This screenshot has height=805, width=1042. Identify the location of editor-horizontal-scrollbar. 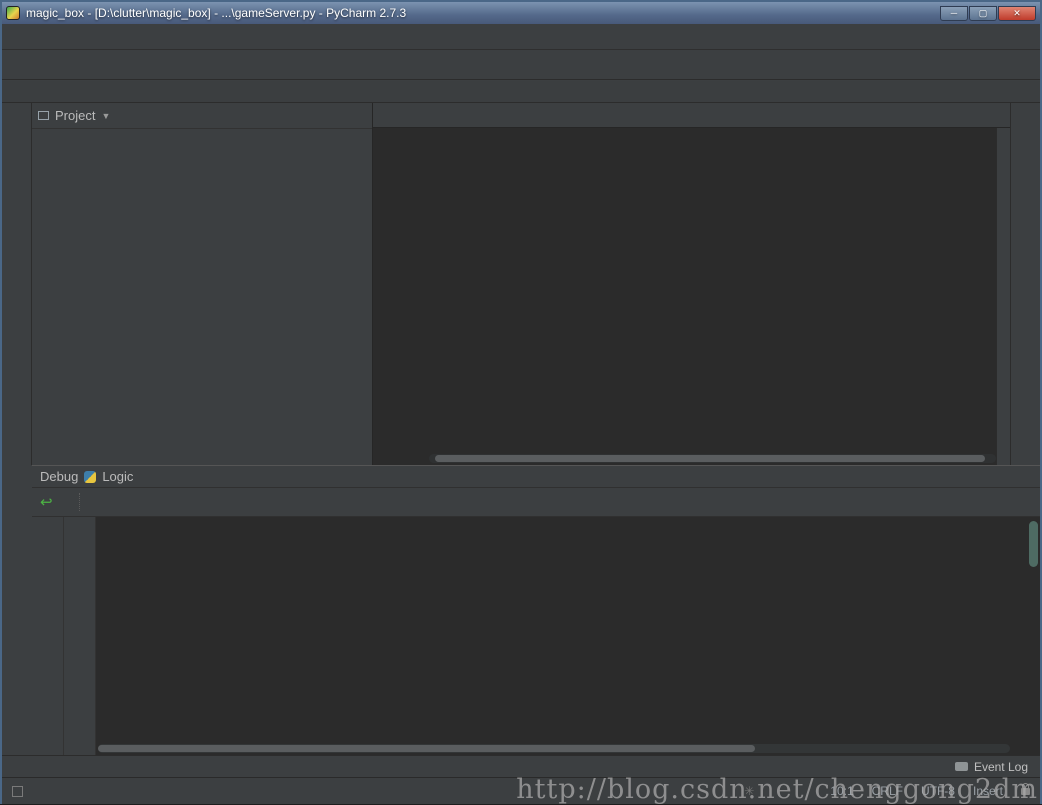
(712, 458).